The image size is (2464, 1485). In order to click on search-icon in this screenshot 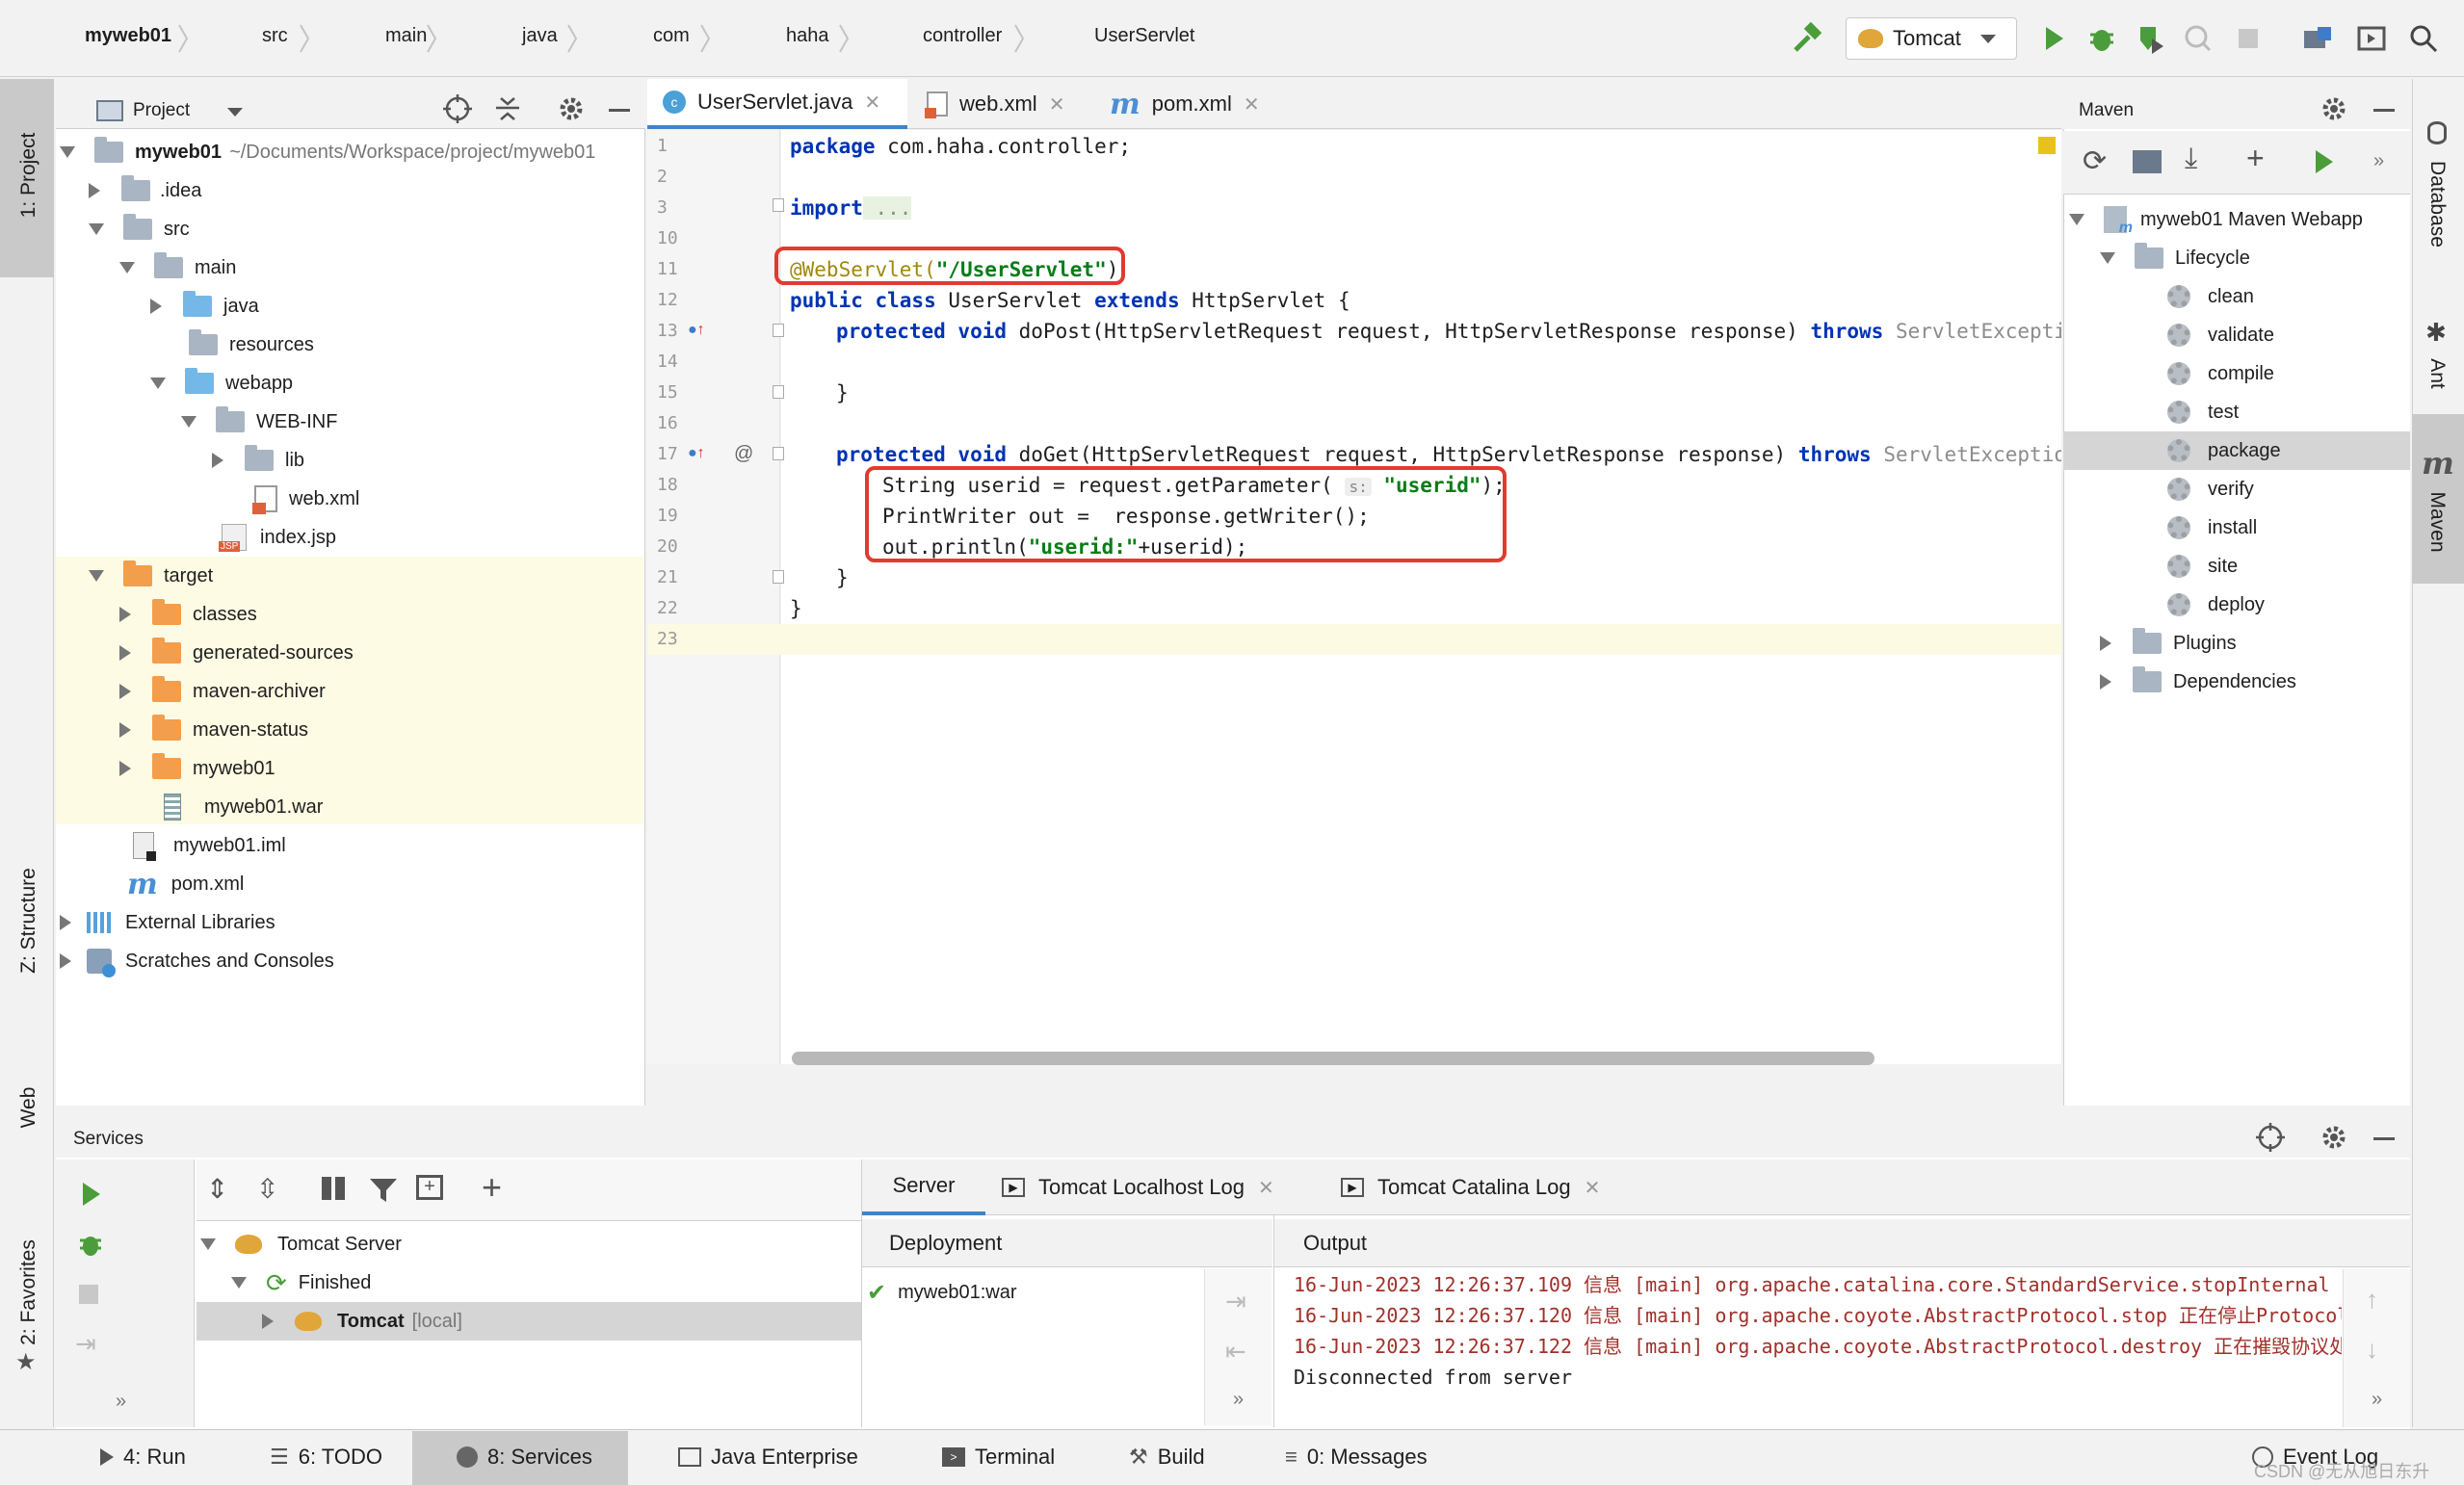, I will do `click(2423, 39)`.